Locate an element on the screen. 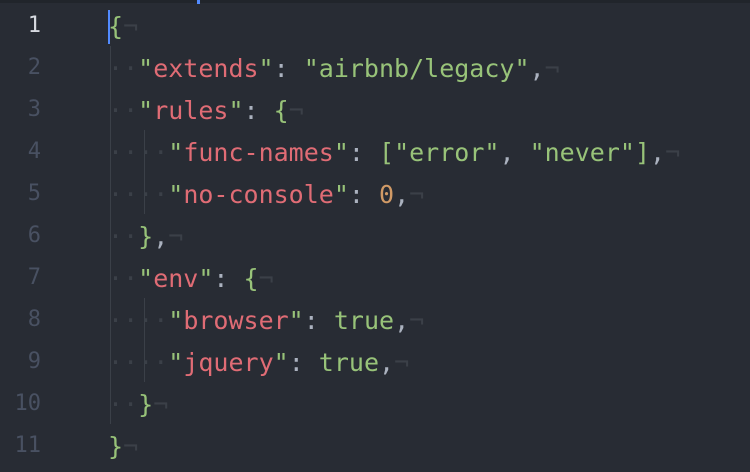  json-string-value: never is located at coordinates (582, 152).